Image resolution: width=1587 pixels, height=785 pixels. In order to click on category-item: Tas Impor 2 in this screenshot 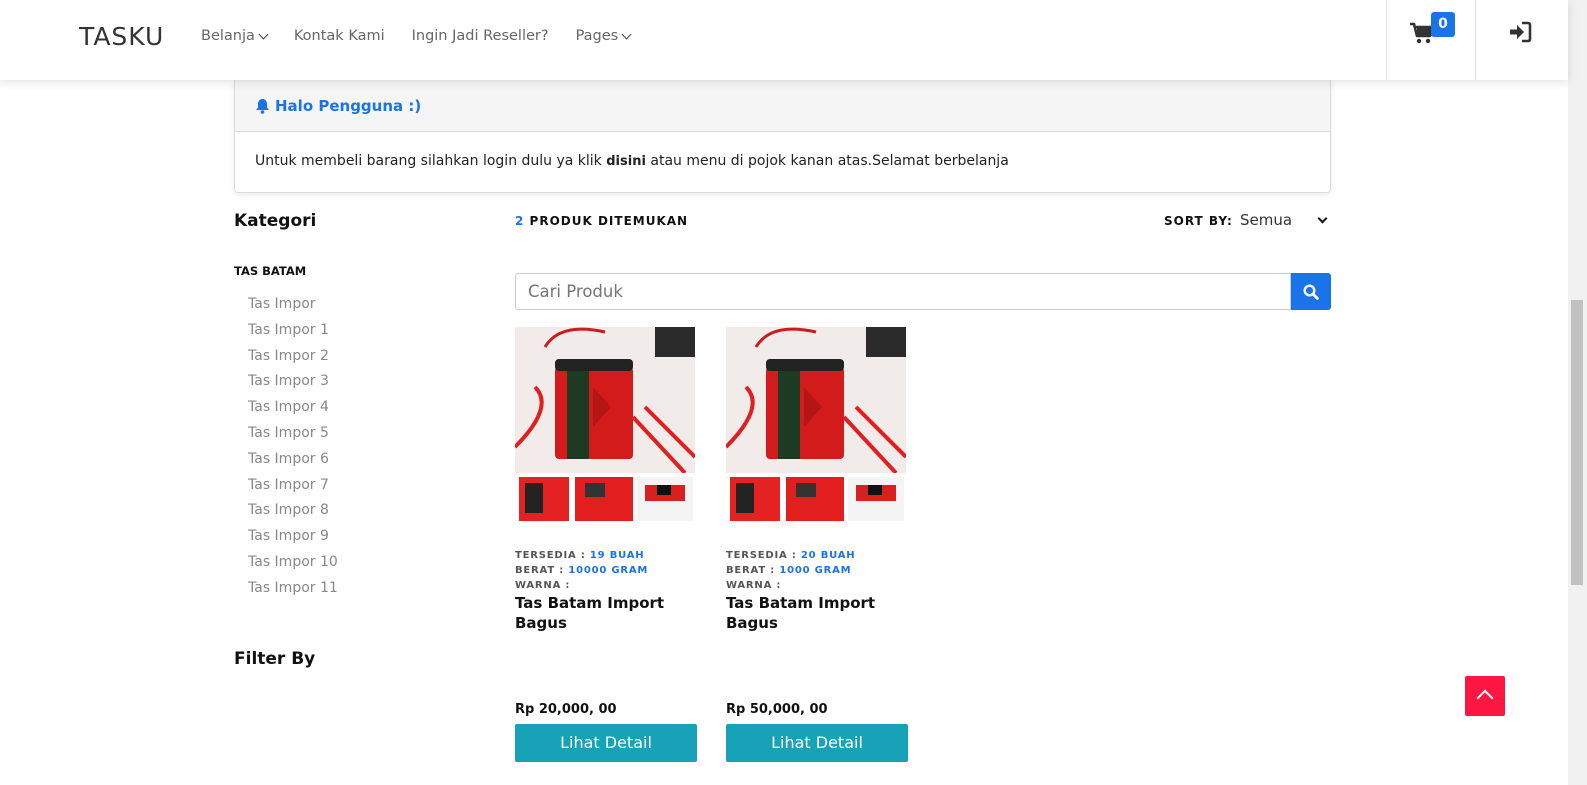, I will do `click(293, 361)`.